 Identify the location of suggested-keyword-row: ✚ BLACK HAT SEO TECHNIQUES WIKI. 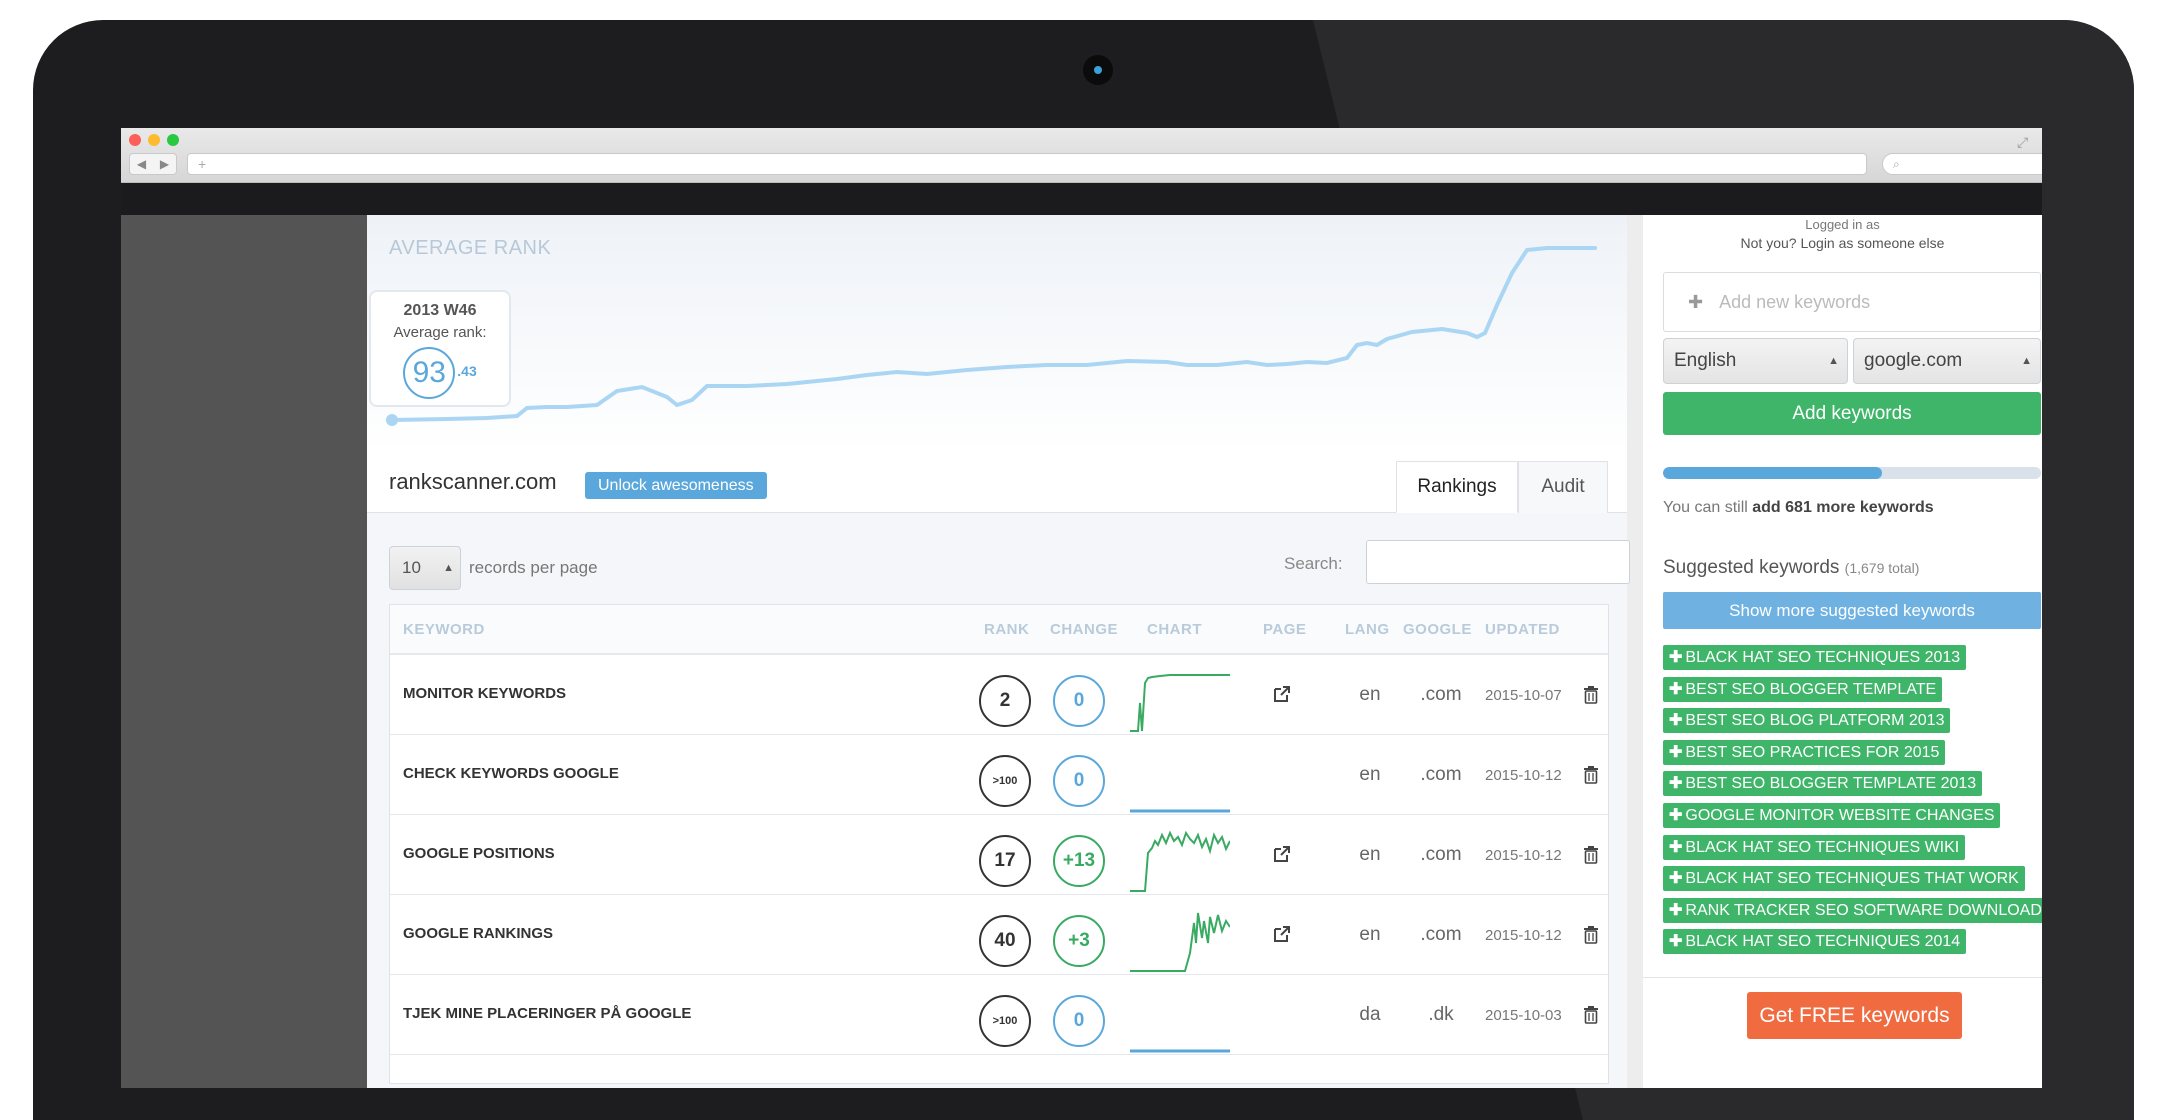
(1852, 850).